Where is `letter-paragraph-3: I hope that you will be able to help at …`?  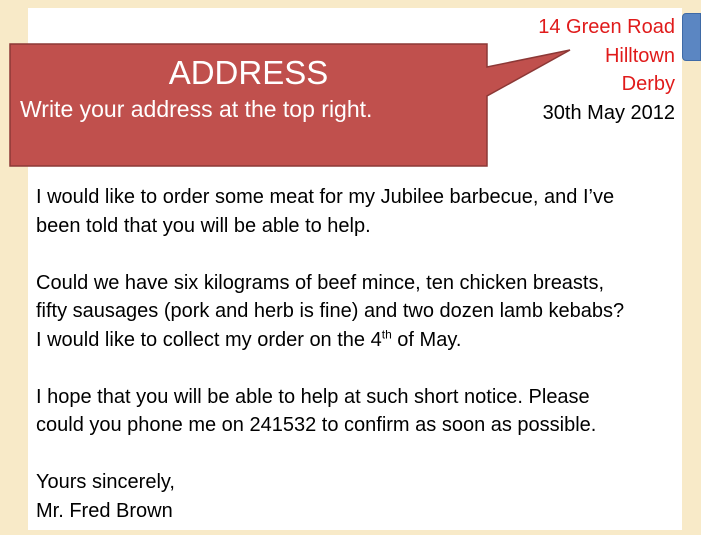
letter-paragraph-3: I hope that you will be able to help at … is located at coordinates (356, 411).